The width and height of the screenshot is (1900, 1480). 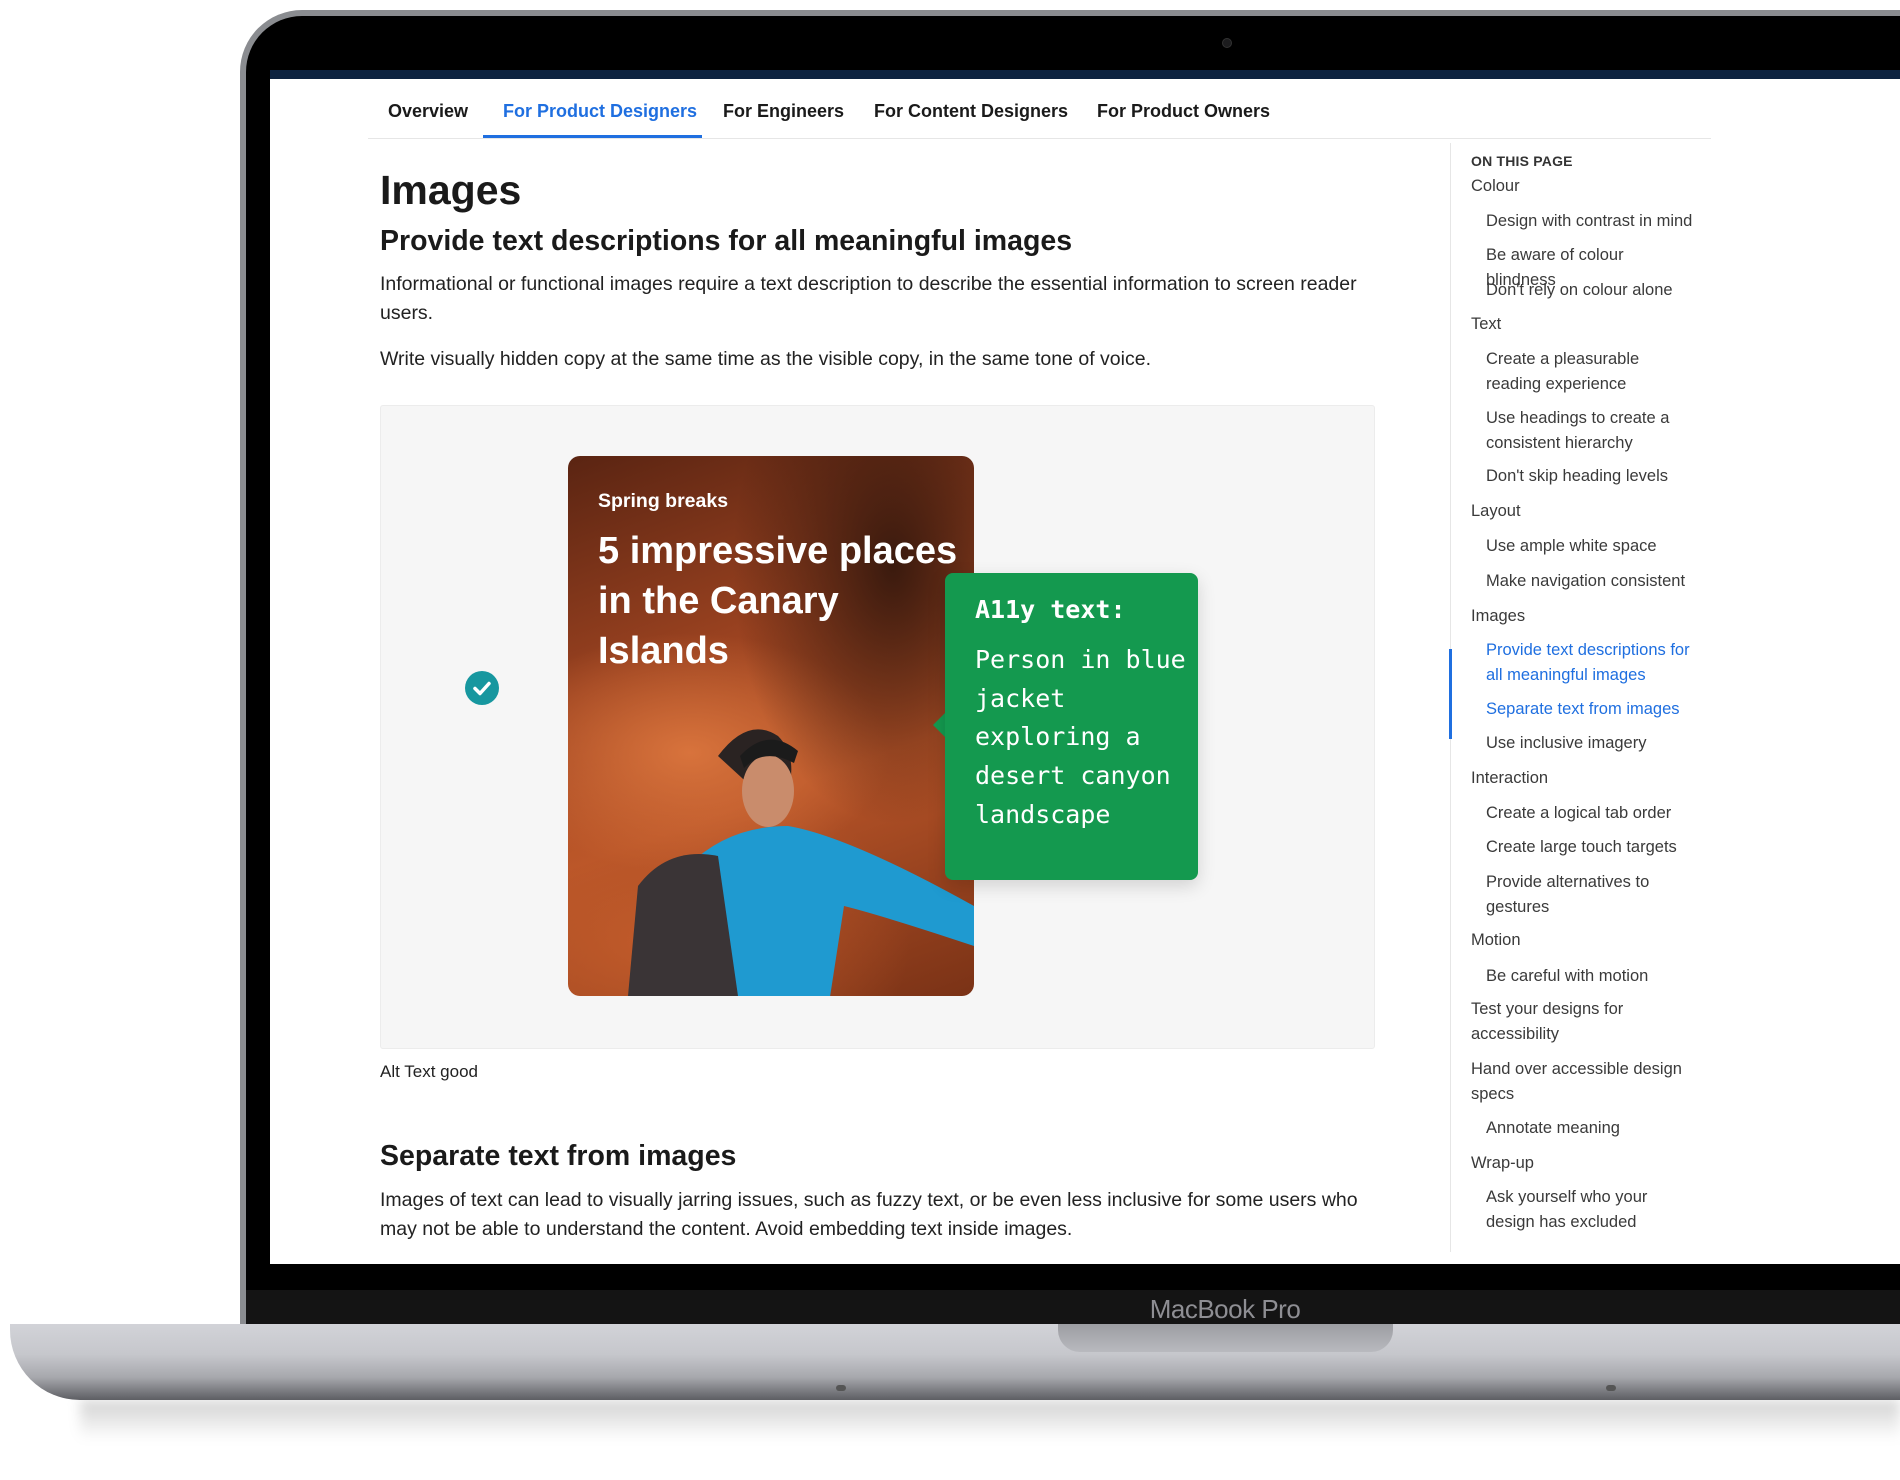 I want to click on toc-item: Use ample white space, so click(x=1591, y=546).